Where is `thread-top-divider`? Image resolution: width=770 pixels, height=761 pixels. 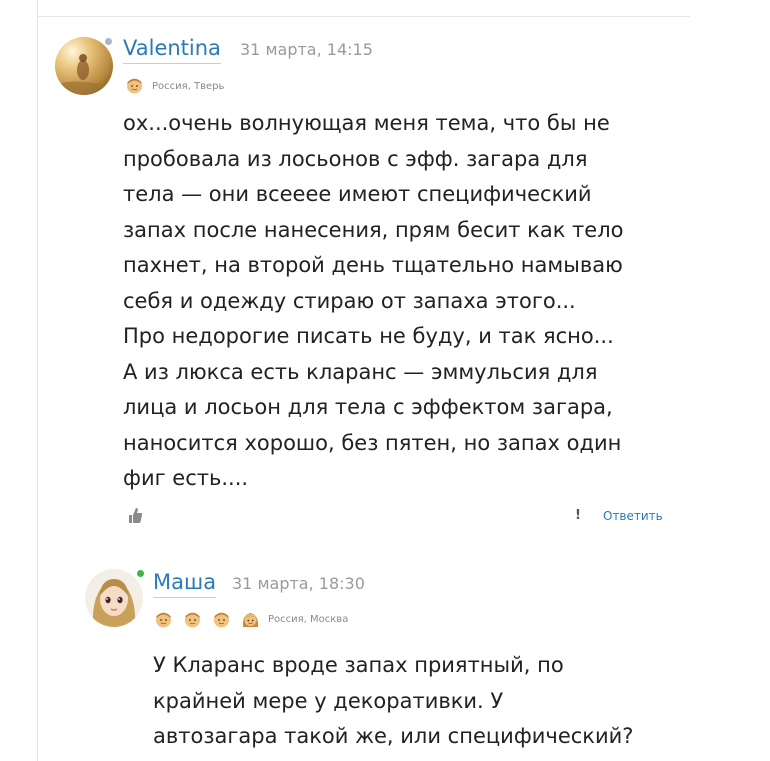 thread-top-divider is located at coordinates (363, 16).